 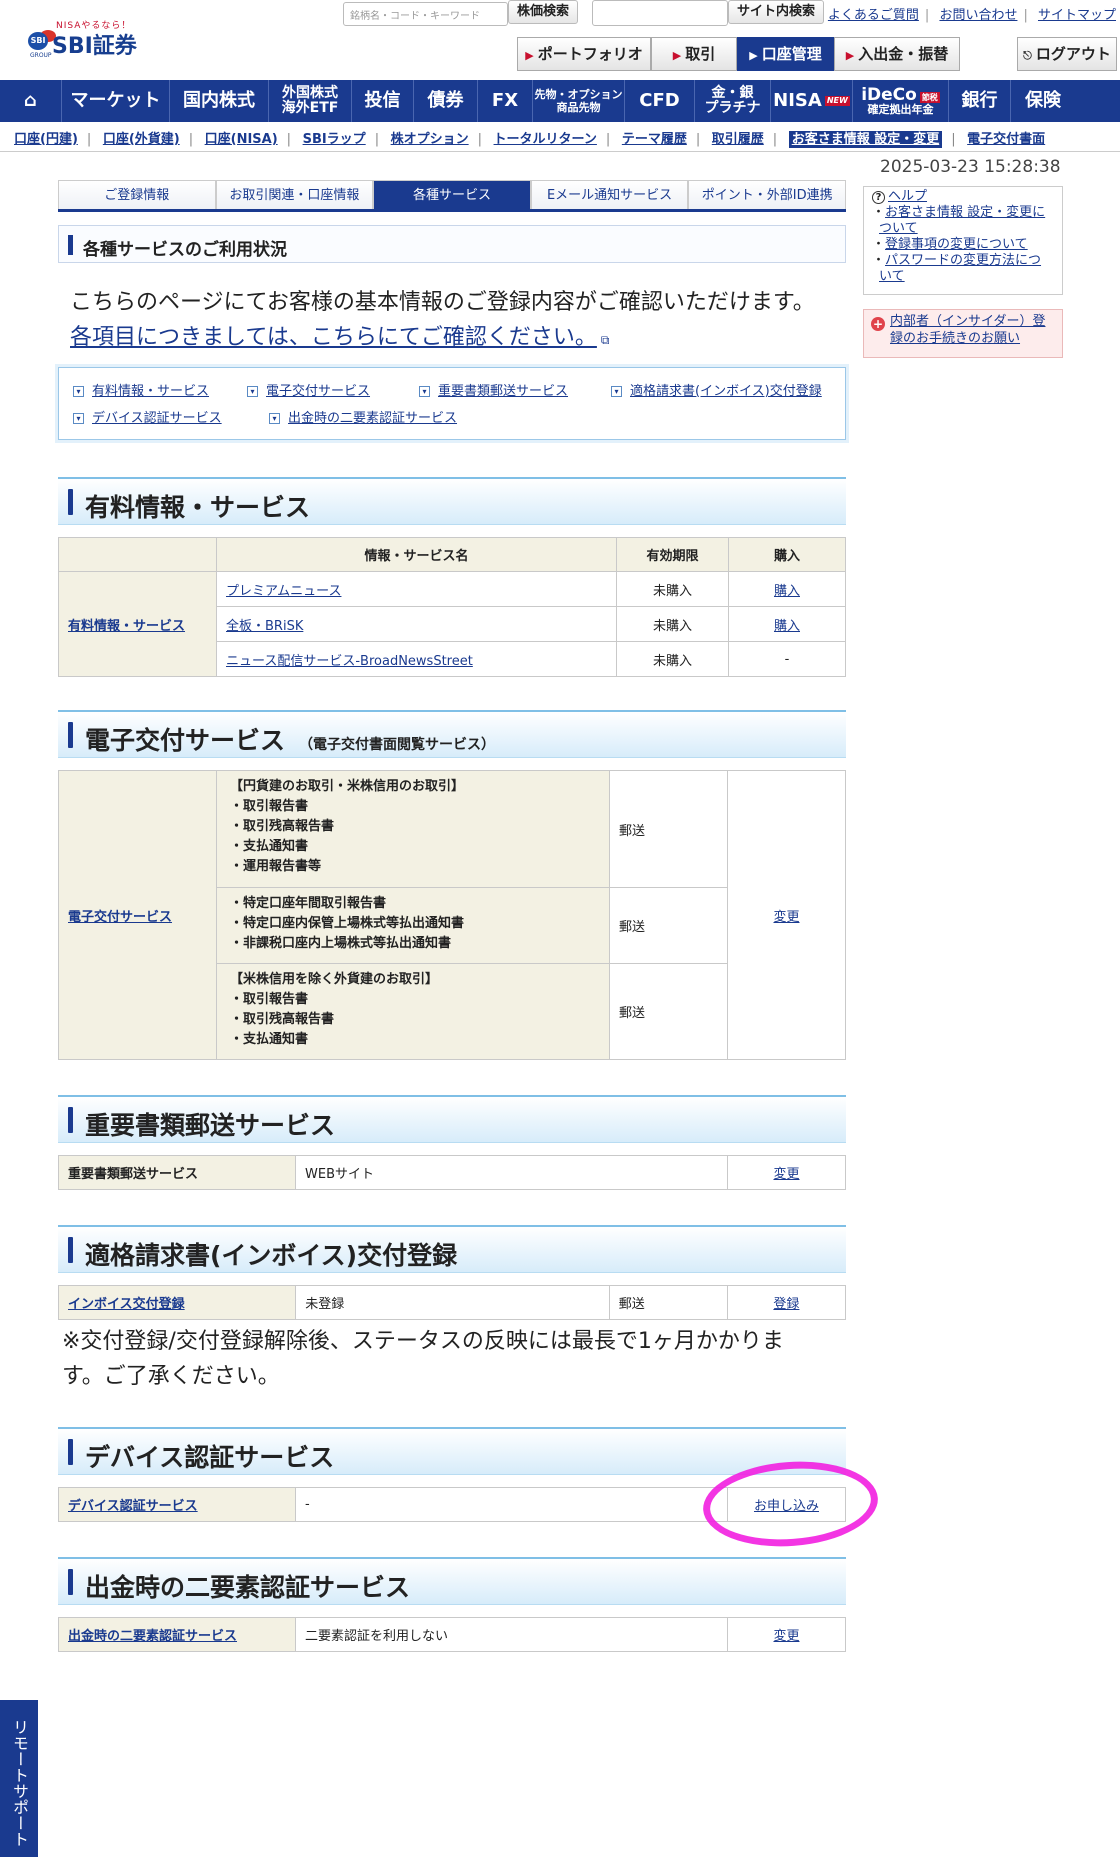 I want to click on nav-nisa: NISA NEW, so click(x=812, y=101).